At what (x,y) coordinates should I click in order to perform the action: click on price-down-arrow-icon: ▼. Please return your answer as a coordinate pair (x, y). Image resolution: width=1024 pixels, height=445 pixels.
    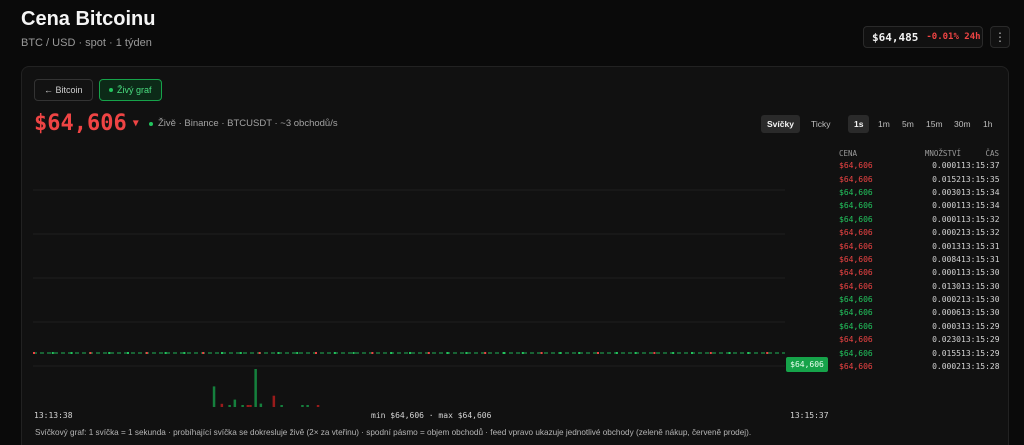
    Looking at the image, I should click on (135, 123).